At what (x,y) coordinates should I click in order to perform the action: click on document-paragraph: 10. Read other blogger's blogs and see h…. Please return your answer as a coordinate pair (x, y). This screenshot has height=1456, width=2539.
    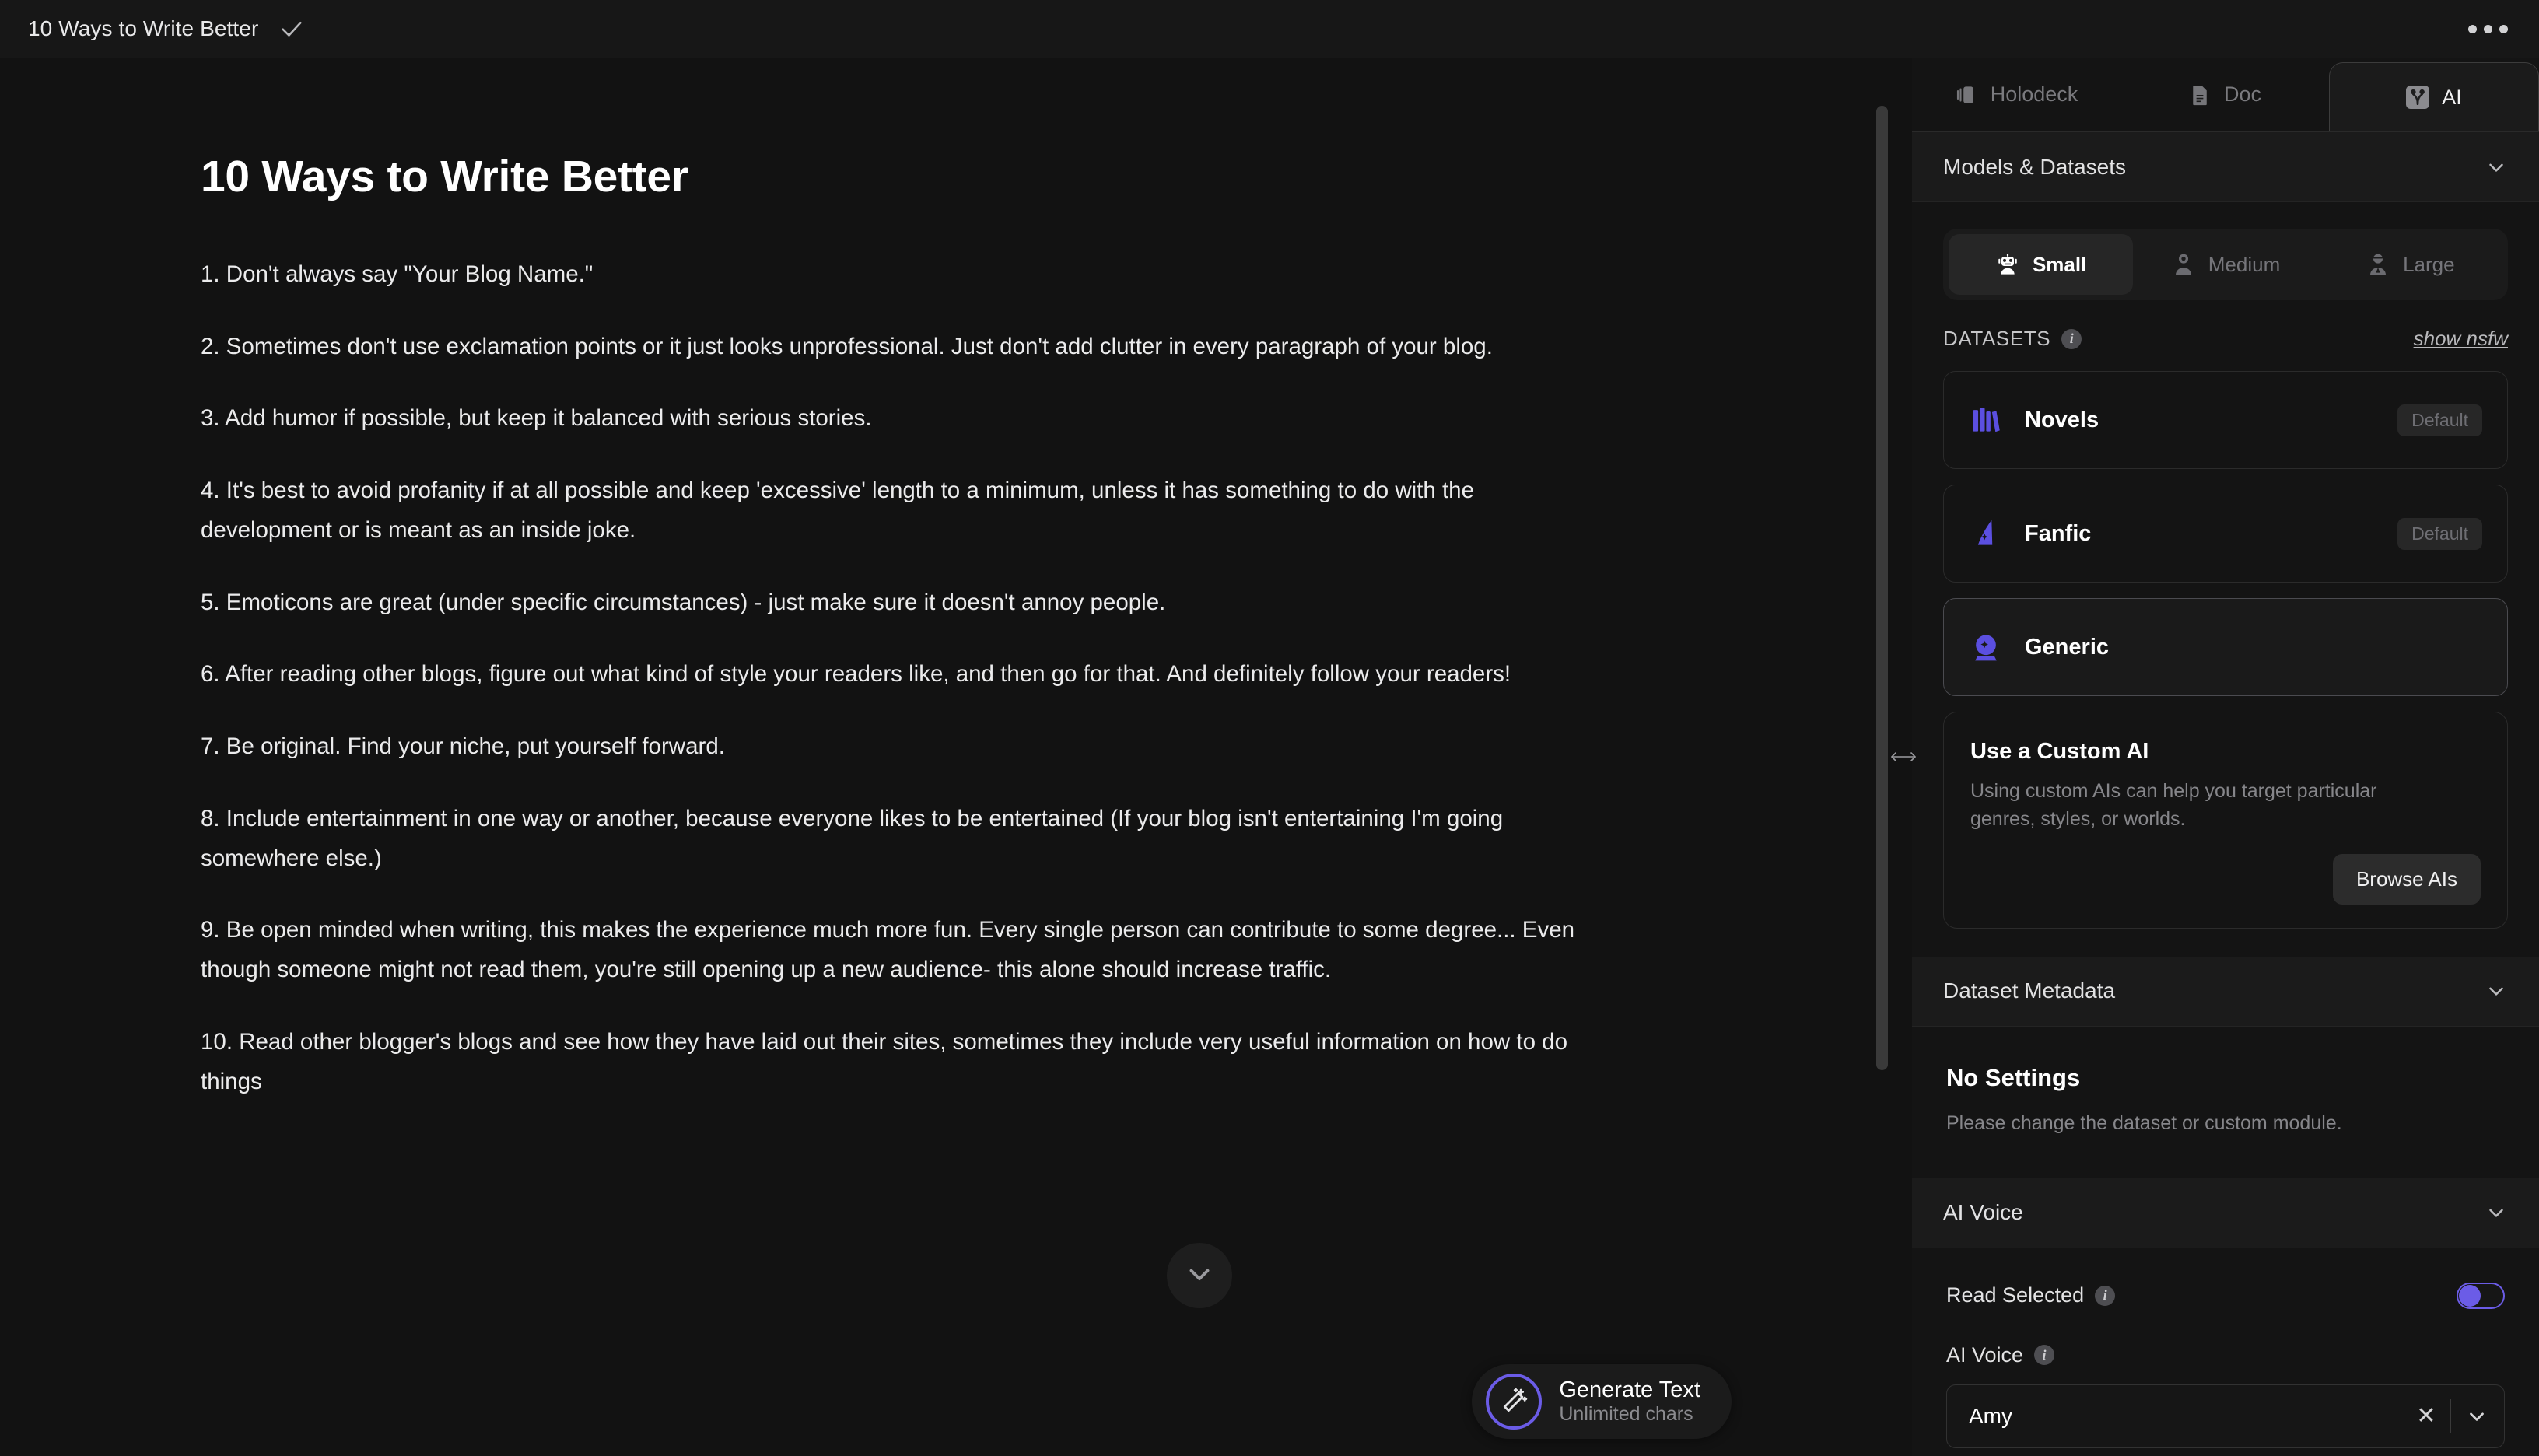
    Looking at the image, I should click on (884, 1061).